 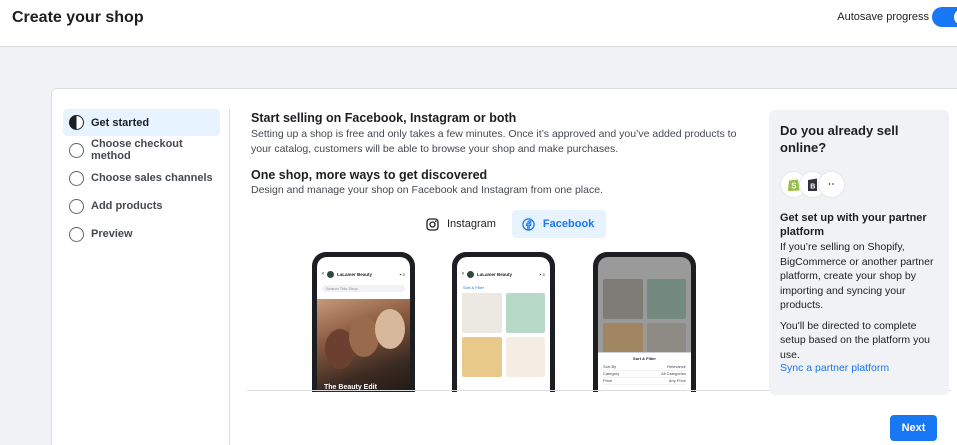 What do you see at coordinates (363, 288) in the screenshot?
I see `shop-search: Search This Shop` at bounding box center [363, 288].